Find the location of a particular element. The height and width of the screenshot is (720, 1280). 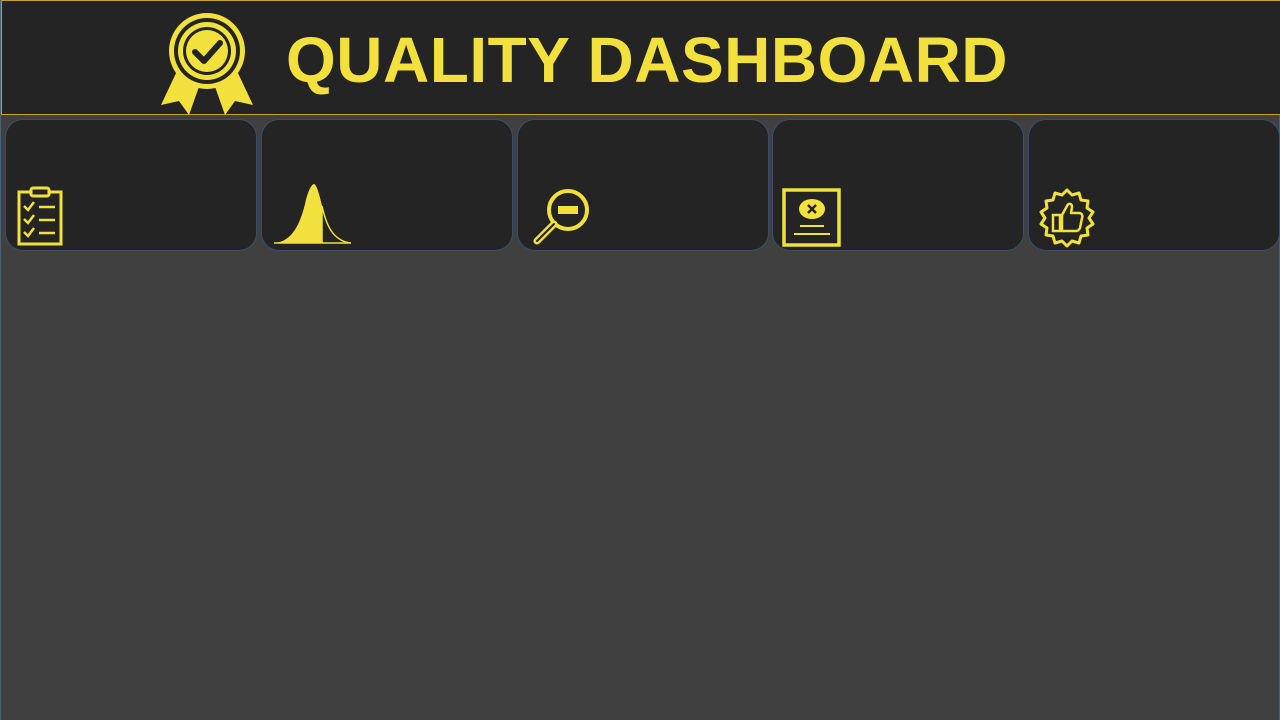

rejected-document-icon is located at coordinates (811, 217).